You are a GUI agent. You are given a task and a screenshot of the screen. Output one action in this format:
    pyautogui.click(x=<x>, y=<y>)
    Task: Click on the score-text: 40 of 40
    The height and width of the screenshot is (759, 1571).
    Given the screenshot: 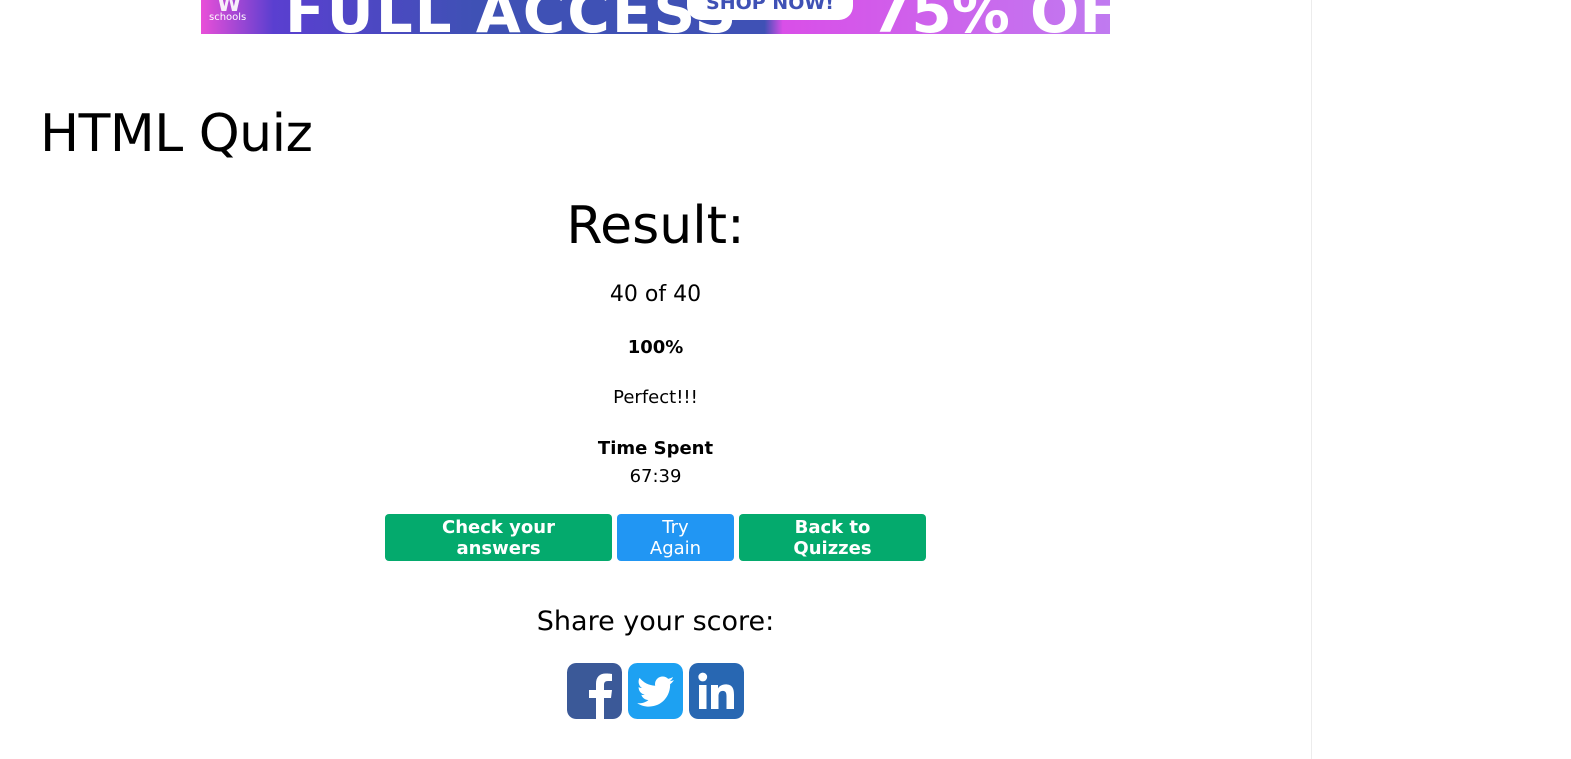 What is the action you would take?
    pyautogui.click(x=655, y=294)
    